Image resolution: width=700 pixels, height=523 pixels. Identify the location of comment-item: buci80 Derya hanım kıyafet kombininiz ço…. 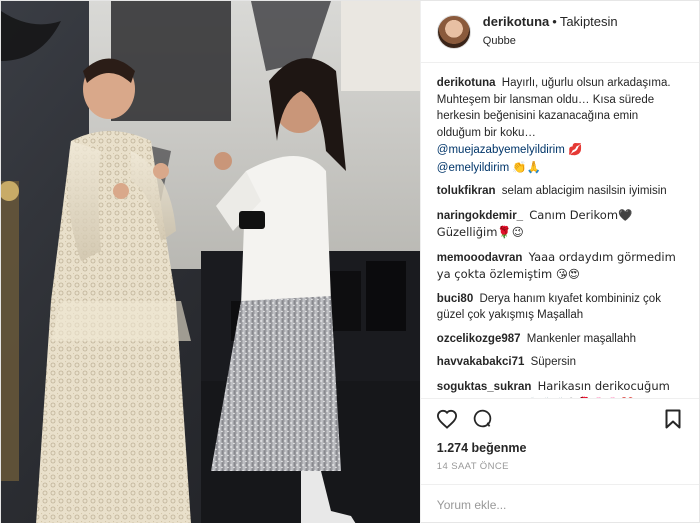
(561, 307).